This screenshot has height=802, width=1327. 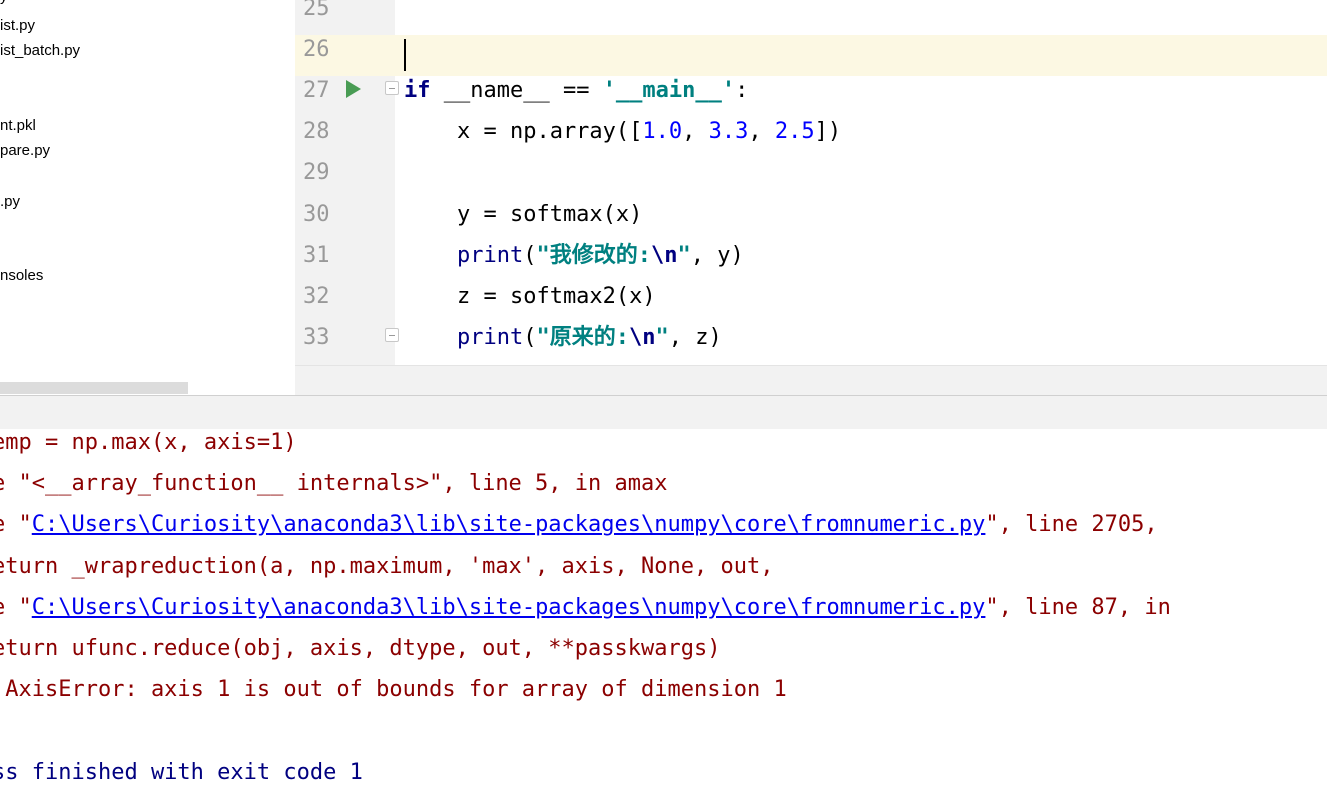 I want to click on console-fragment: ", line 87, in, so click(x=1078, y=607).